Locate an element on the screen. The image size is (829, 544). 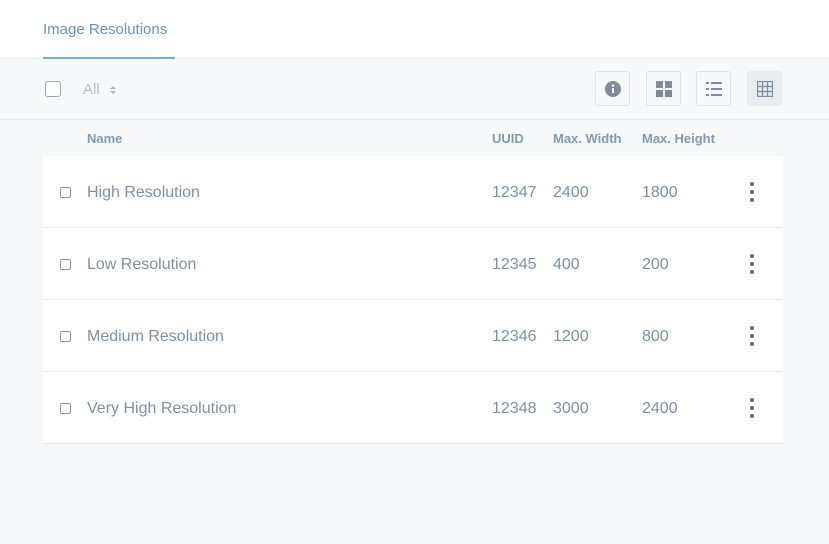
cell-name: Low Resolution is located at coordinates (141, 265).